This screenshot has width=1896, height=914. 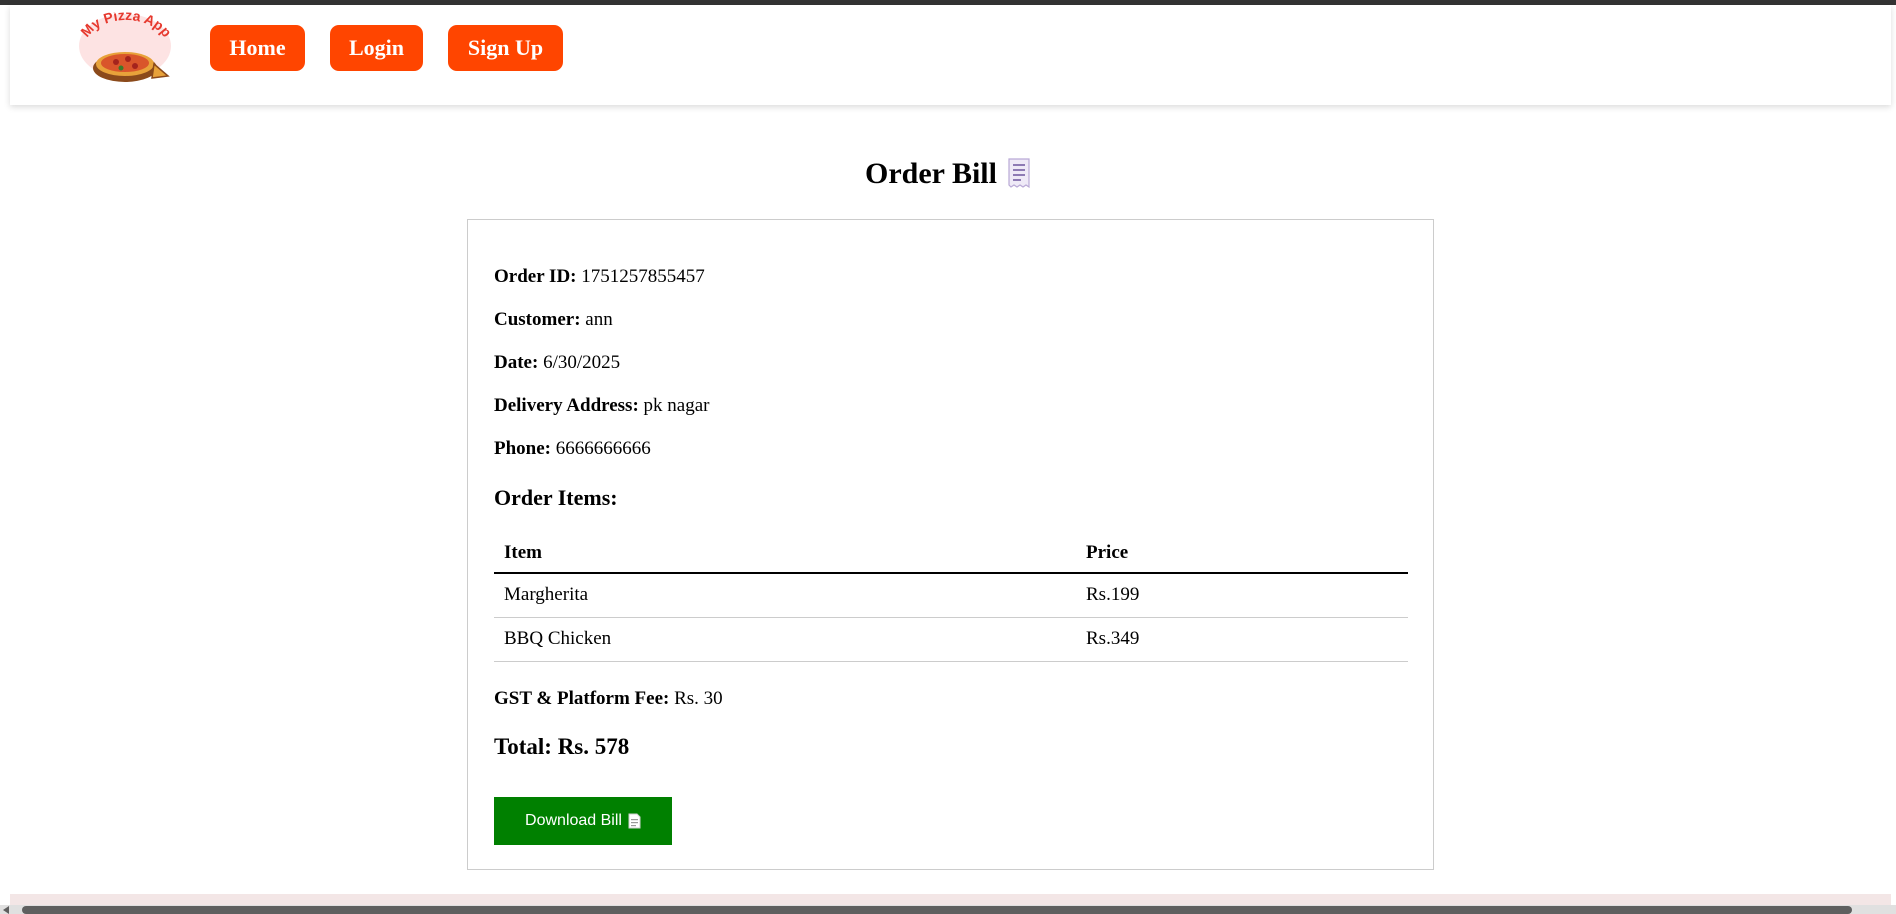 I want to click on order-items-heading: Order Items:, so click(x=556, y=497).